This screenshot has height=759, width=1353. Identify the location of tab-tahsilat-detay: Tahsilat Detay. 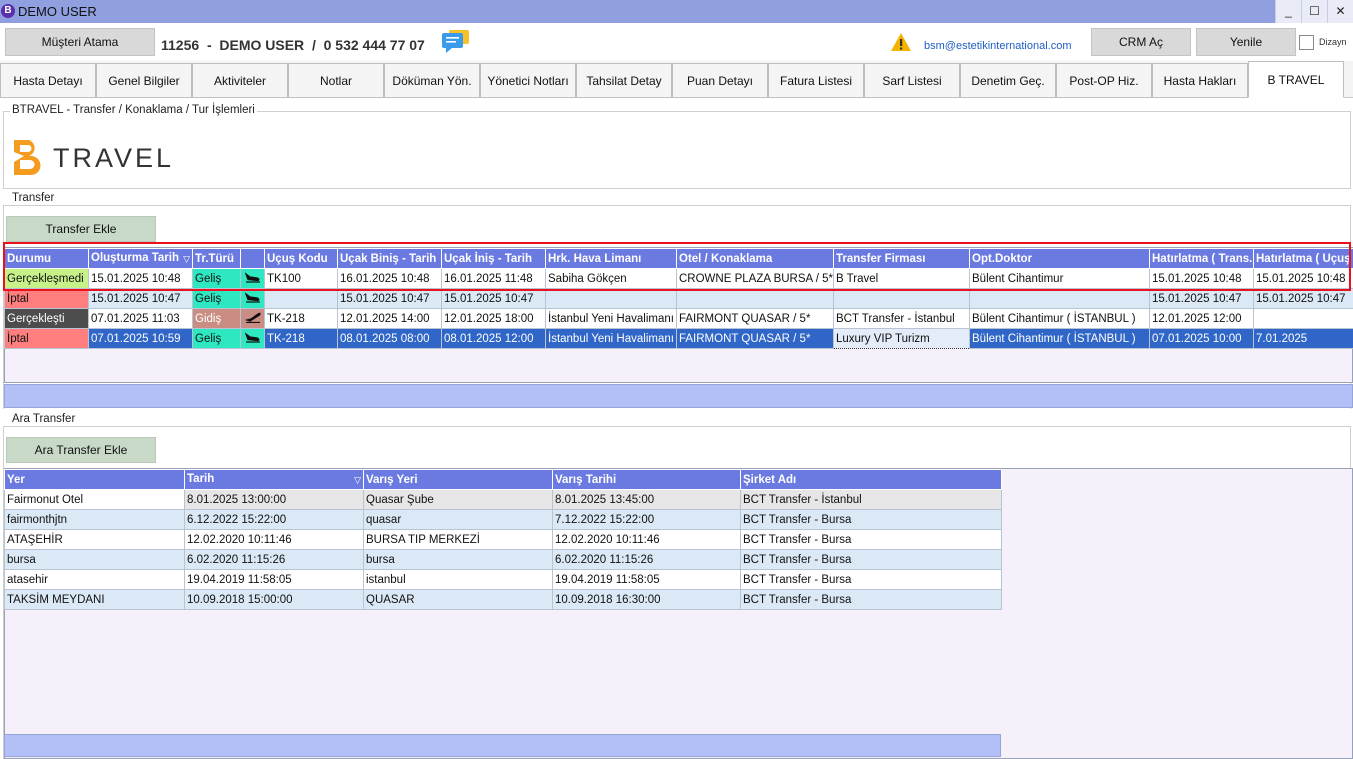
(624, 80).